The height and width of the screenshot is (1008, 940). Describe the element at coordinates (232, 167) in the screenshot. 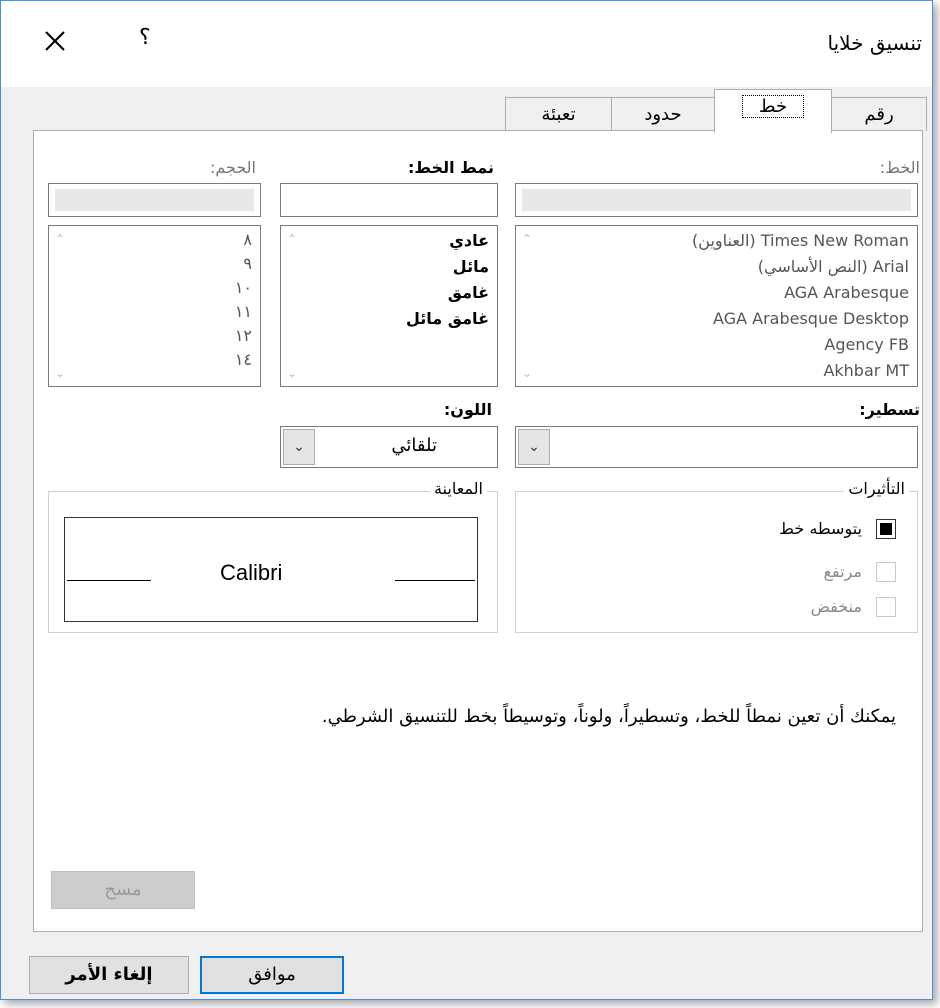

I see `size-label: الحجم:` at that location.